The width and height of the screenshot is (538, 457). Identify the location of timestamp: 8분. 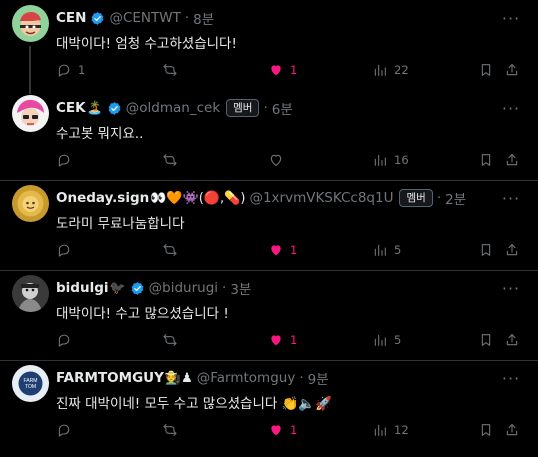
(203, 18).